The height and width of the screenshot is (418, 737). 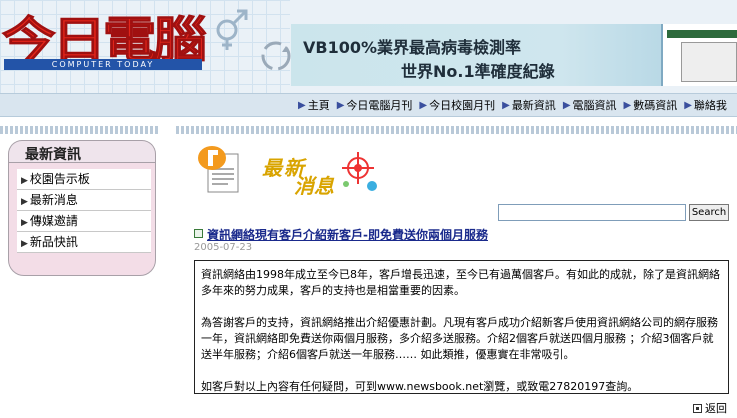 I want to click on recycle-icon, so click(x=276, y=56).